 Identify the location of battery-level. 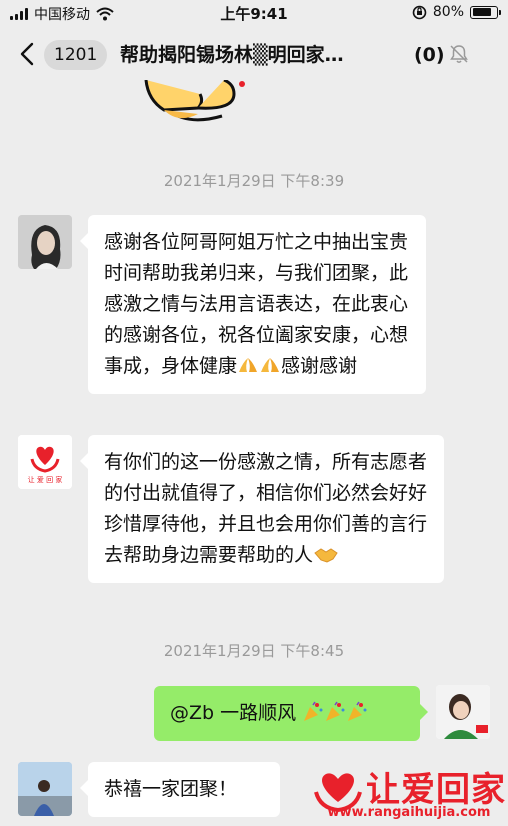
(481, 12).